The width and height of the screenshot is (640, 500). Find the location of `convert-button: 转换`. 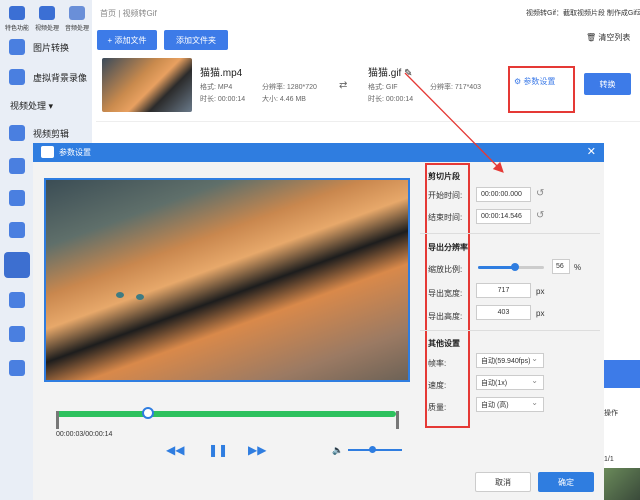

convert-button: 转换 is located at coordinates (607, 84).